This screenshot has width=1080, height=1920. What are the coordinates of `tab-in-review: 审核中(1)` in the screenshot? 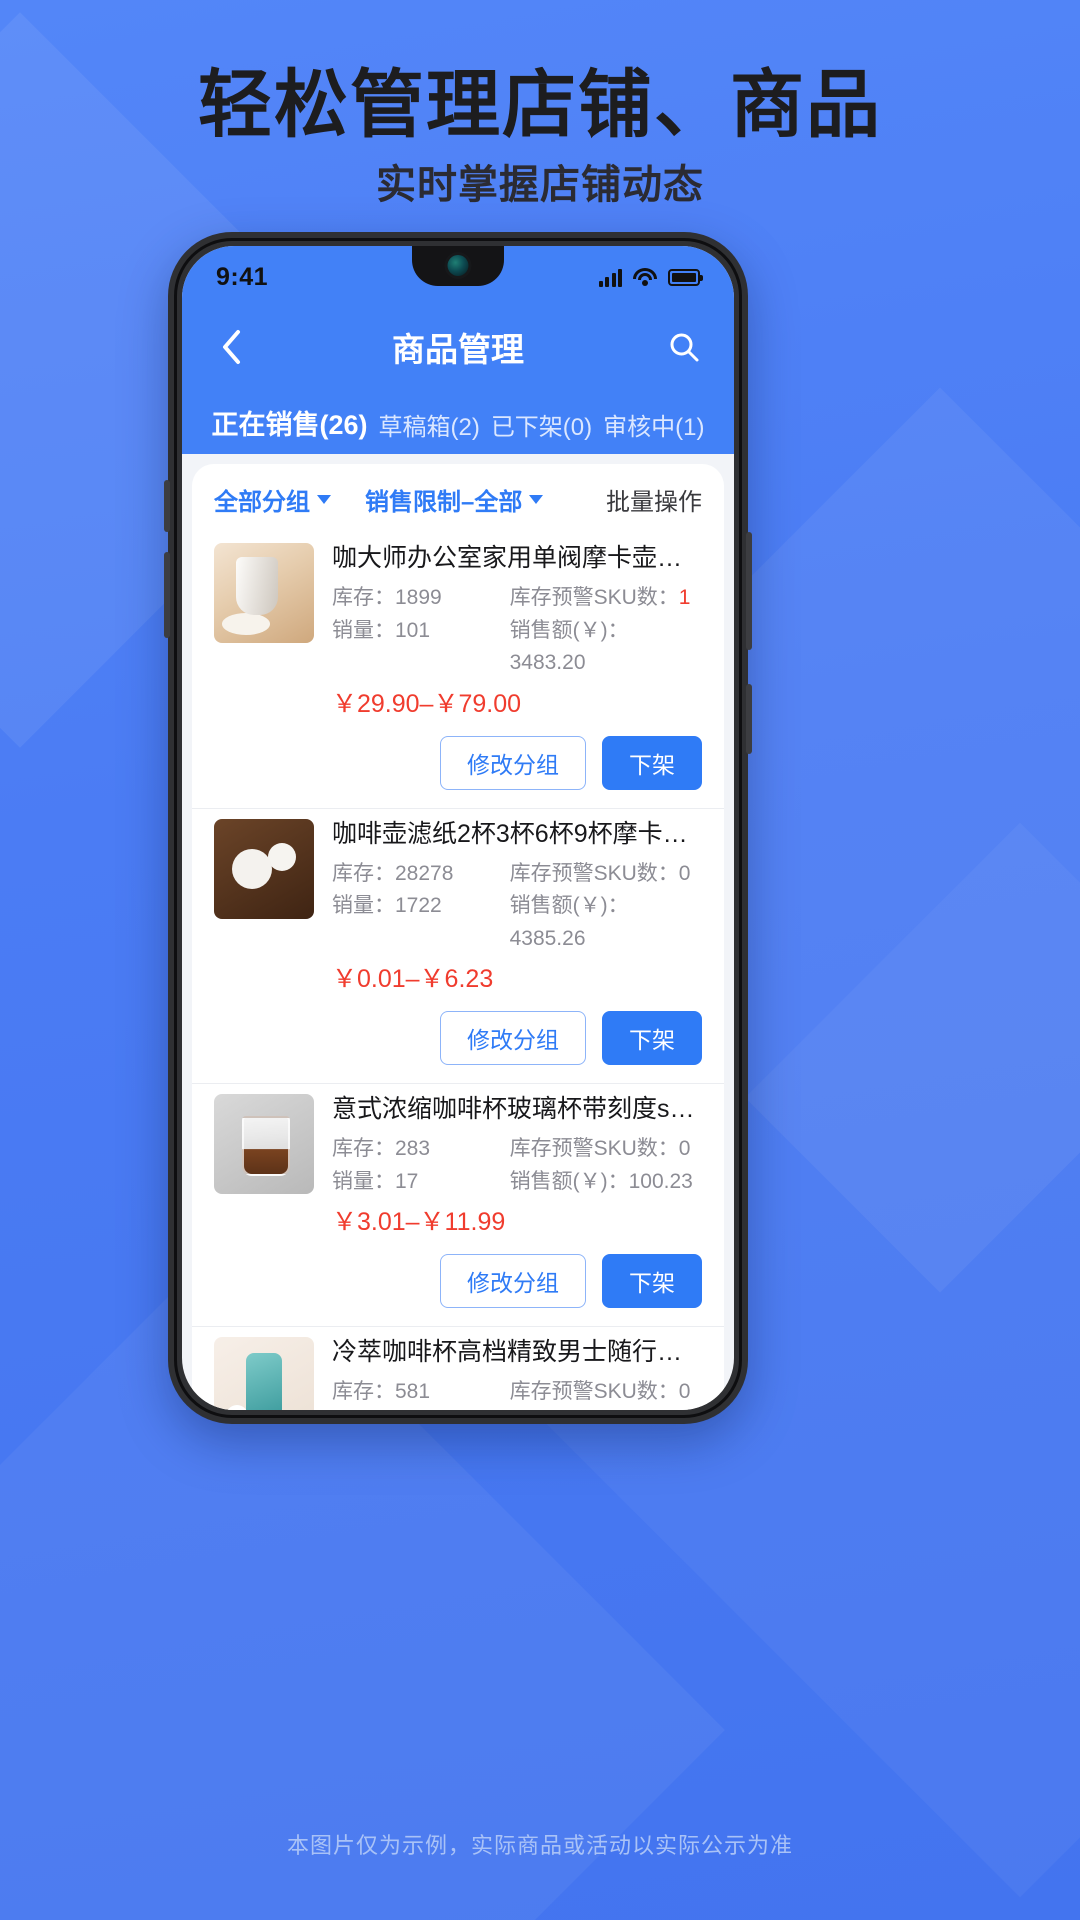 It's located at (654, 430).